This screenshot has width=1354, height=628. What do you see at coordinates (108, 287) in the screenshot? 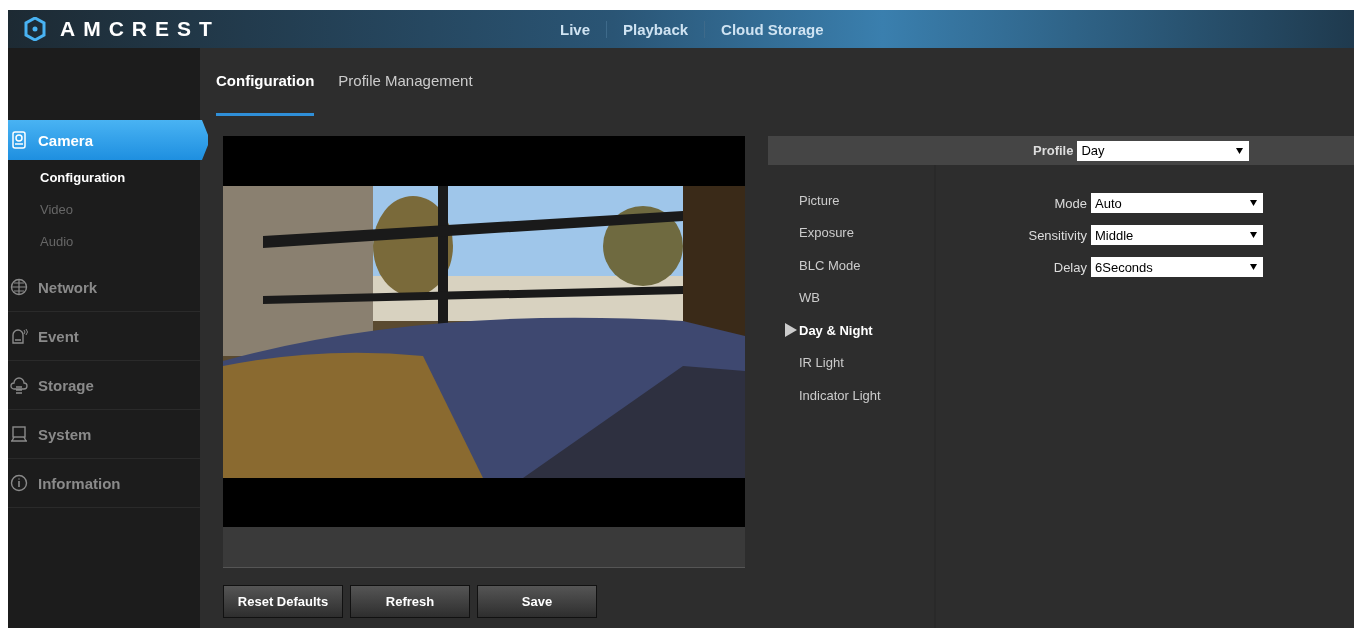
I see `sidebar-item: Network` at bounding box center [108, 287].